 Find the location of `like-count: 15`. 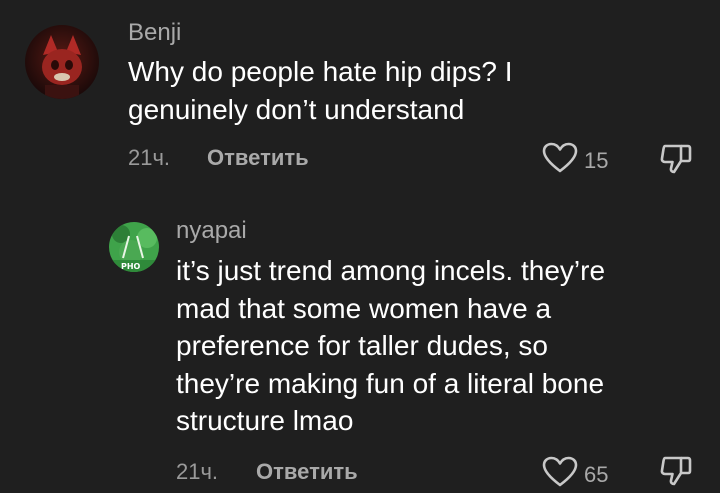

like-count: 15 is located at coordinates (596, 160).